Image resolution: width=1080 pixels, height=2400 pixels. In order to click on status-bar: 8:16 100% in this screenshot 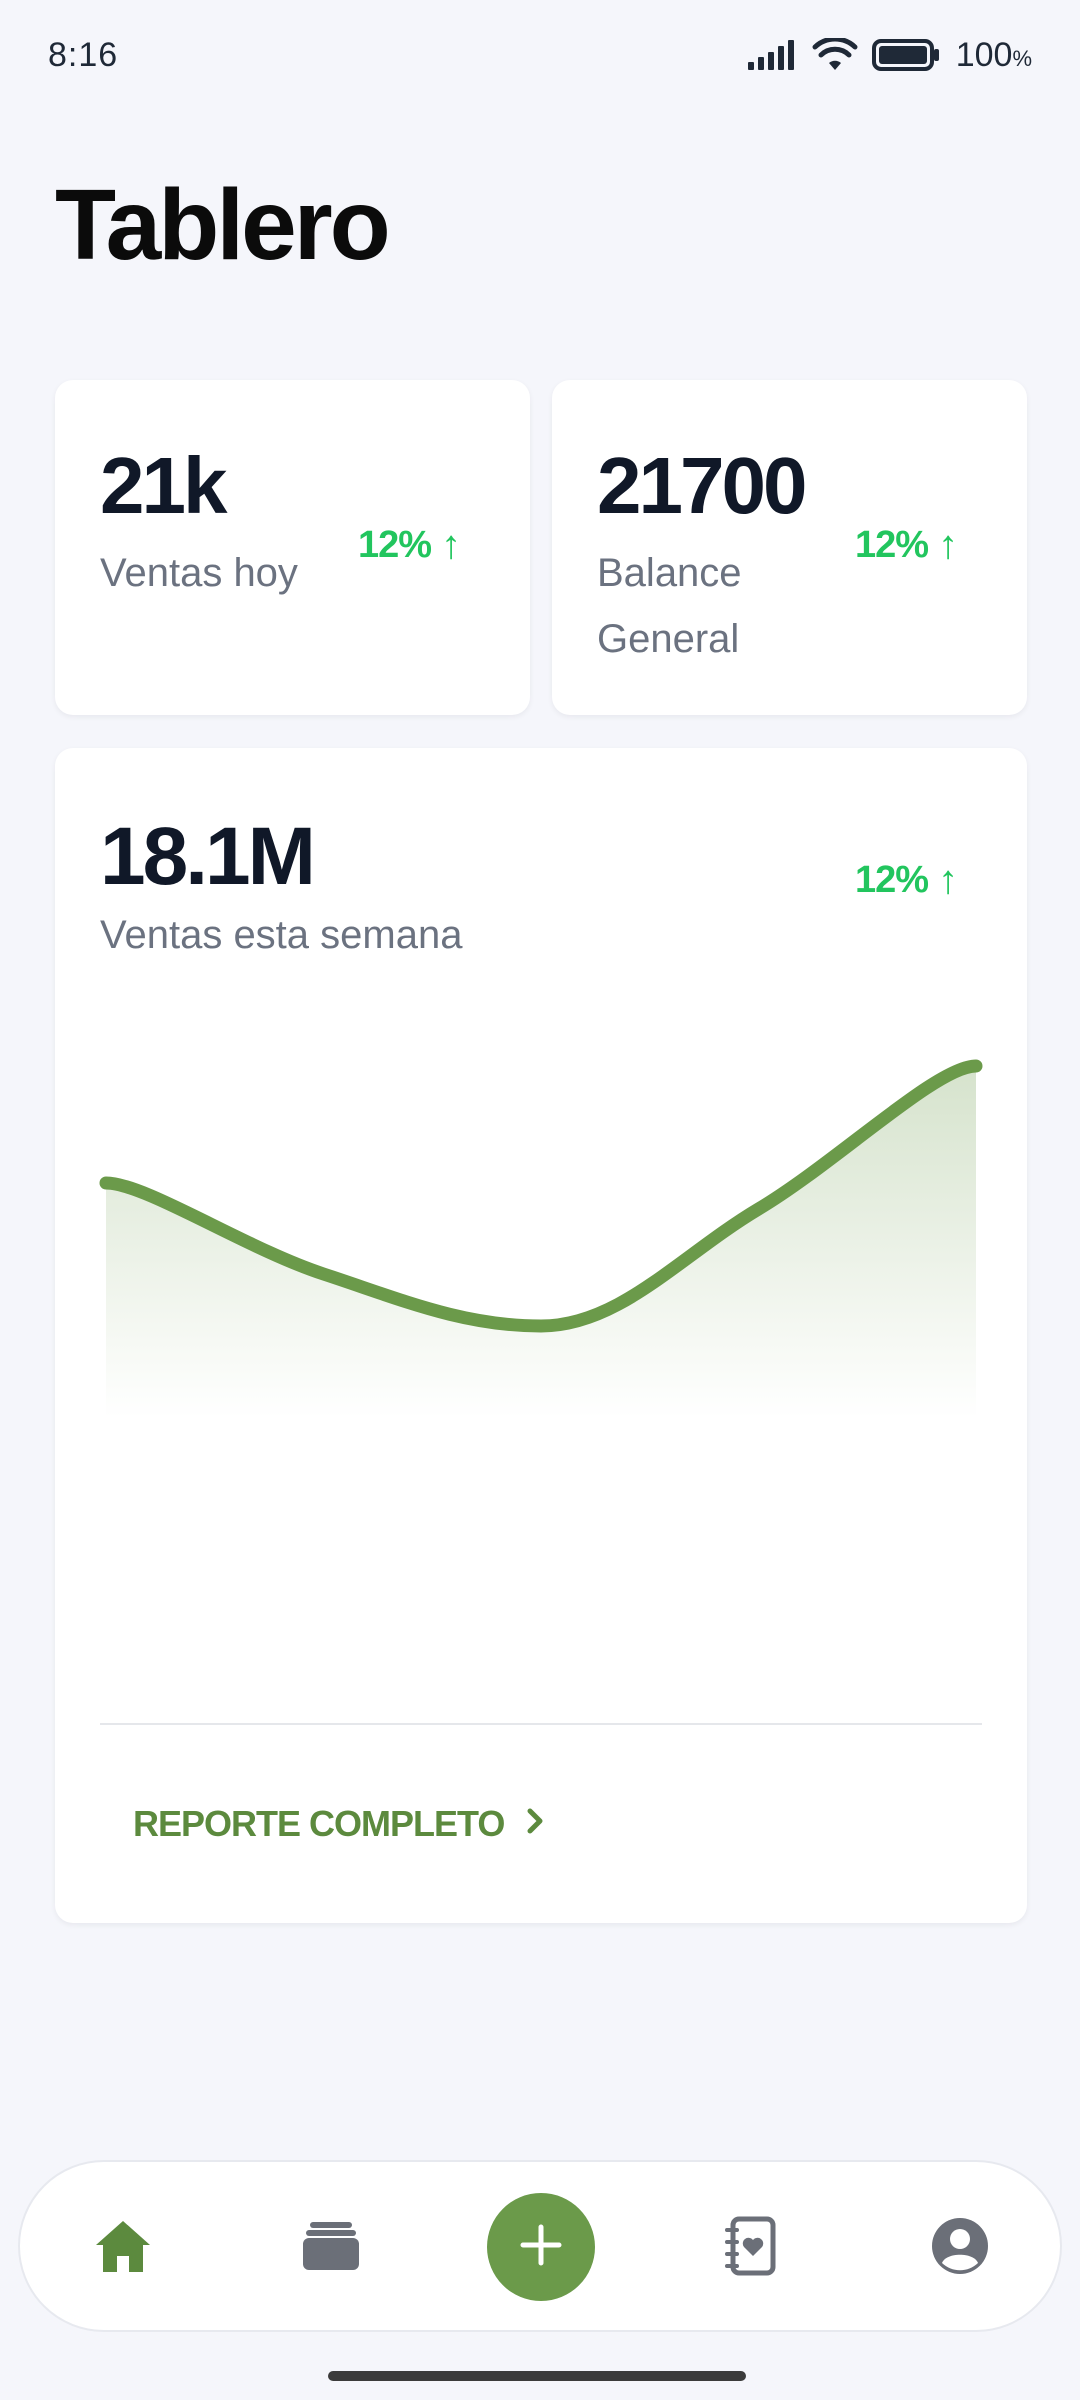, I will do `click(540, 55)`.